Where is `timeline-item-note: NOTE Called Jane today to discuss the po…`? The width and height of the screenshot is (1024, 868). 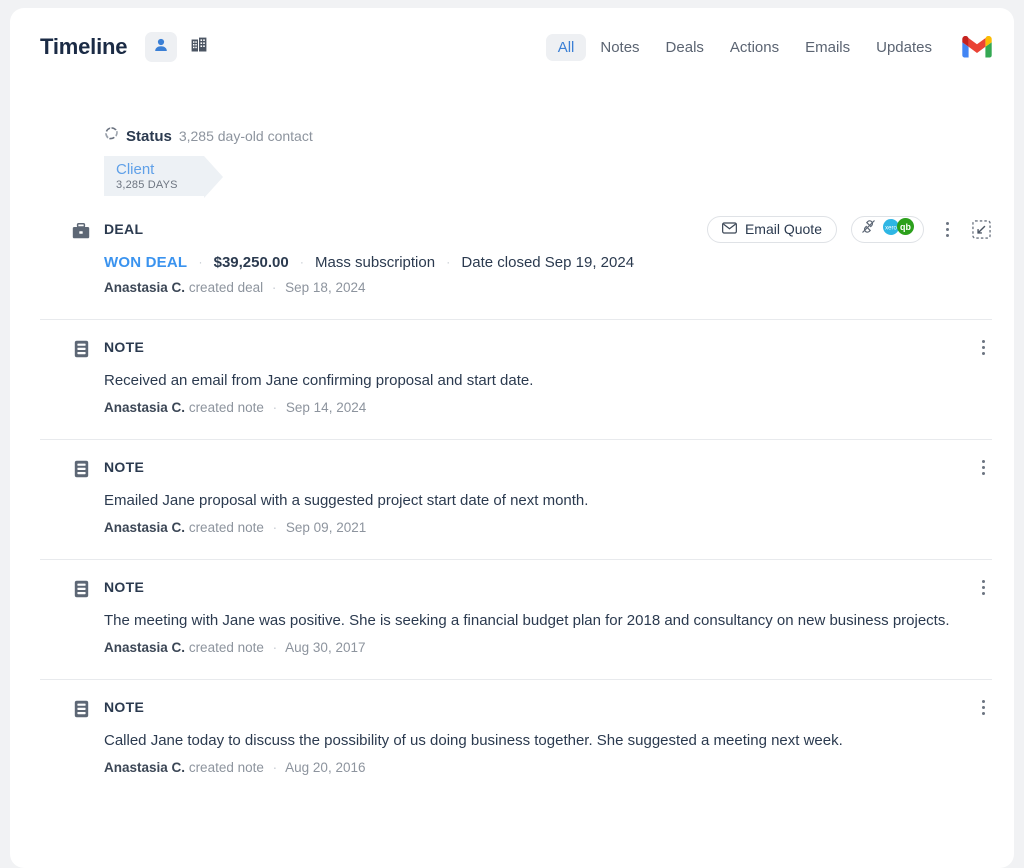 timeline-item-note: NOTE Called Jane today to discuss the po… is located at coordinates (516, 734).